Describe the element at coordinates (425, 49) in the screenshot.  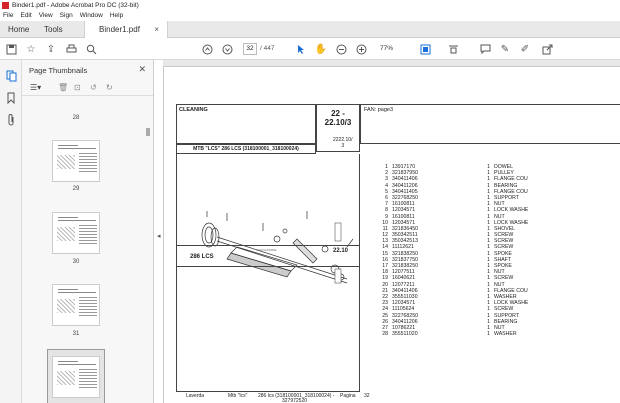
I see `fit-page-icon` at that location.